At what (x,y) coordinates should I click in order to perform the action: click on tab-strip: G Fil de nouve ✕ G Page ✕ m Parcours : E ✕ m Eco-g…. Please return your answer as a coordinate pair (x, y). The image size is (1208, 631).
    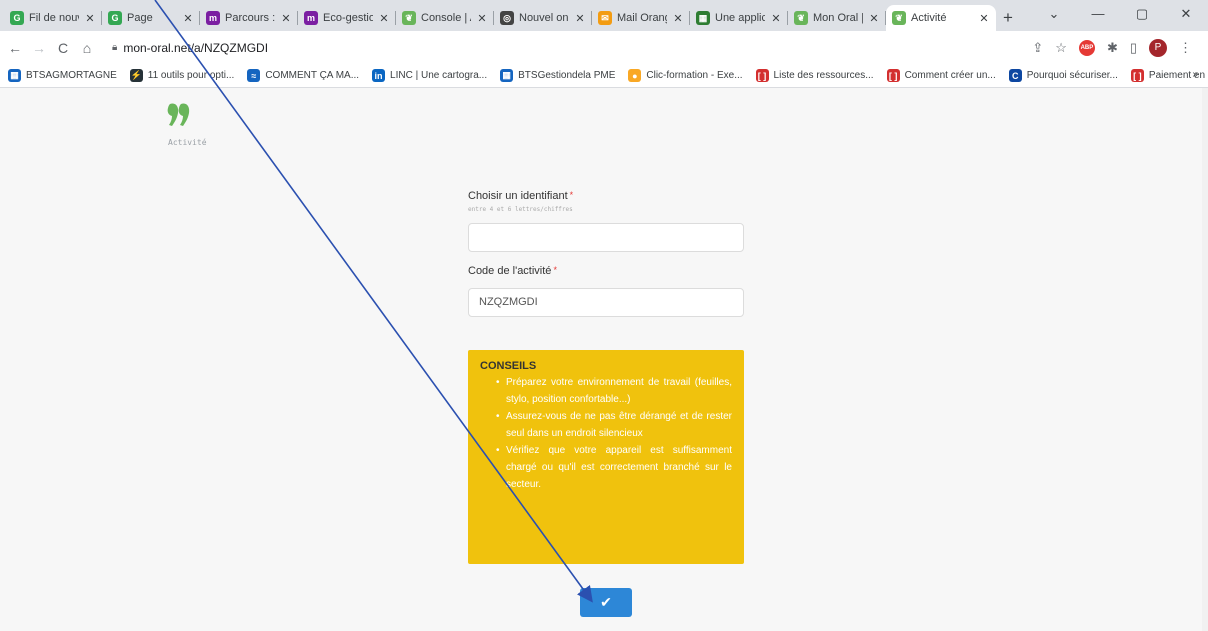
    Looking at the image, I should click on (604, 15).